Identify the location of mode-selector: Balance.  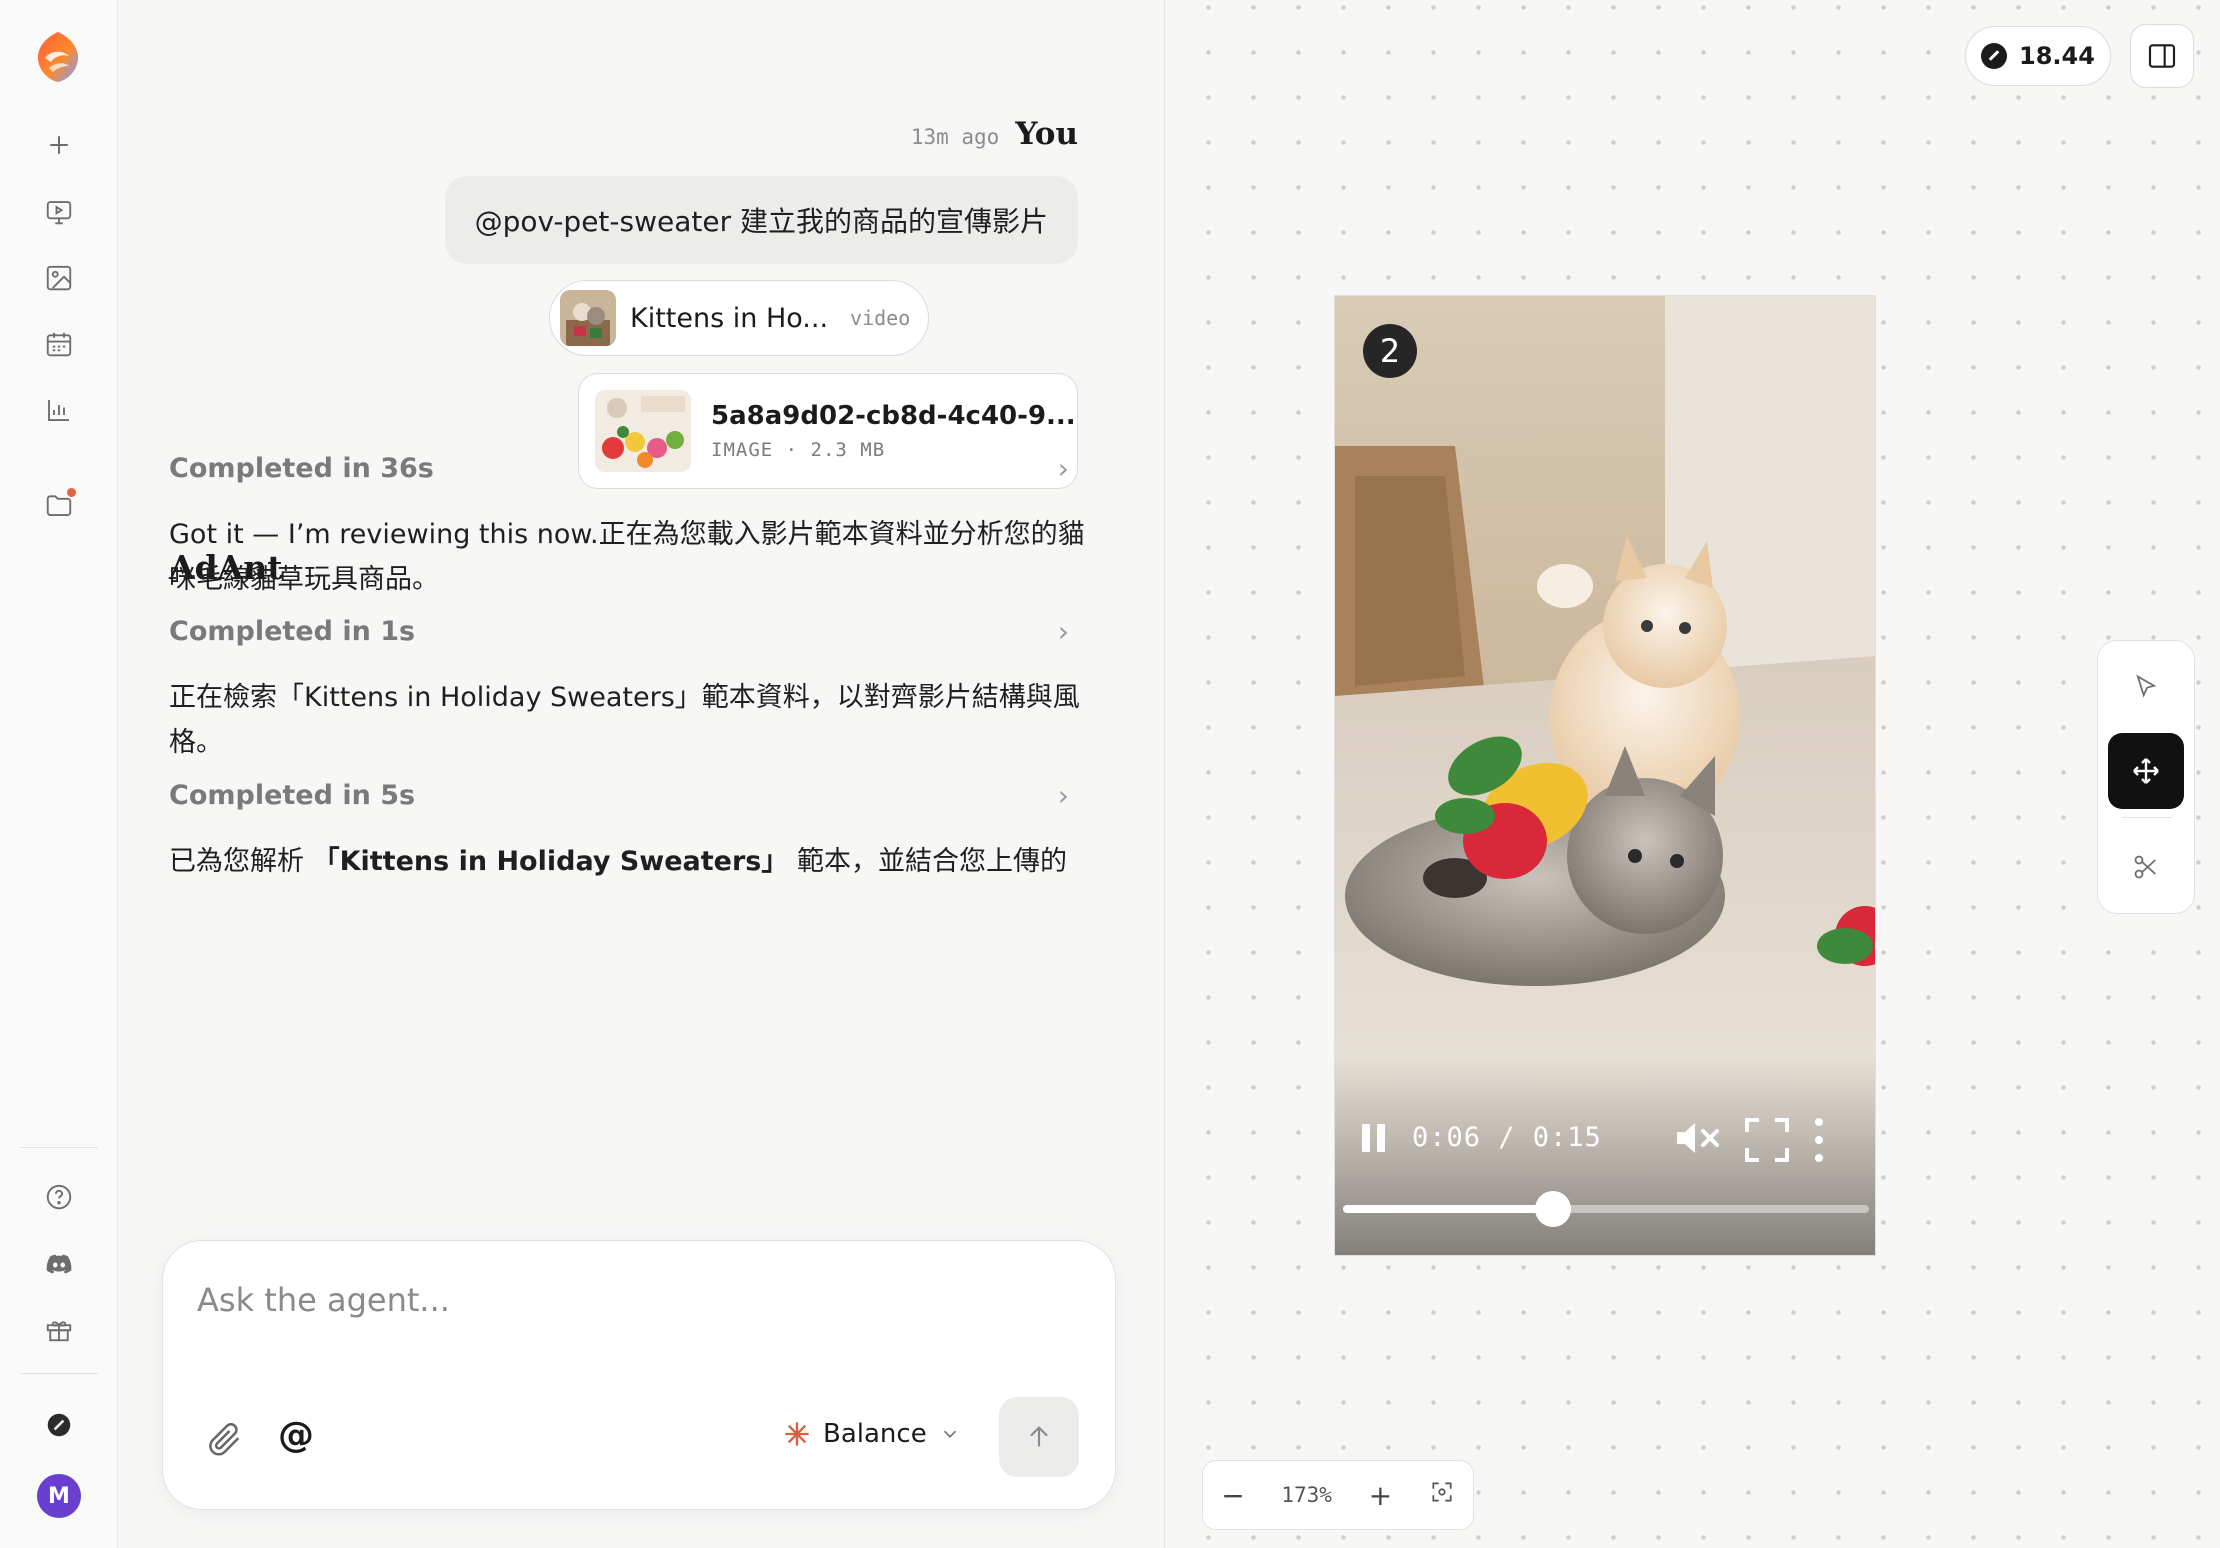
(872, 1434).